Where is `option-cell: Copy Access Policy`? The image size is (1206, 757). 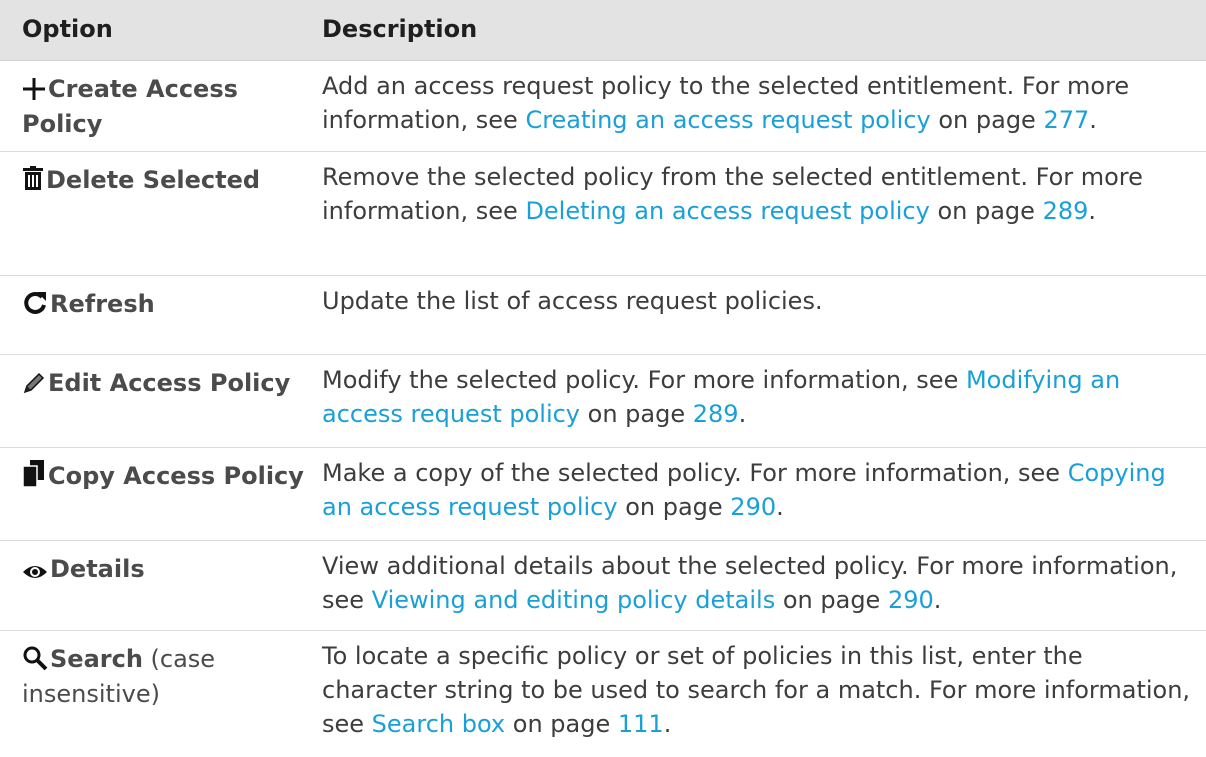
option-cell: Copy Access Policy is located at coordinates (161, 494).